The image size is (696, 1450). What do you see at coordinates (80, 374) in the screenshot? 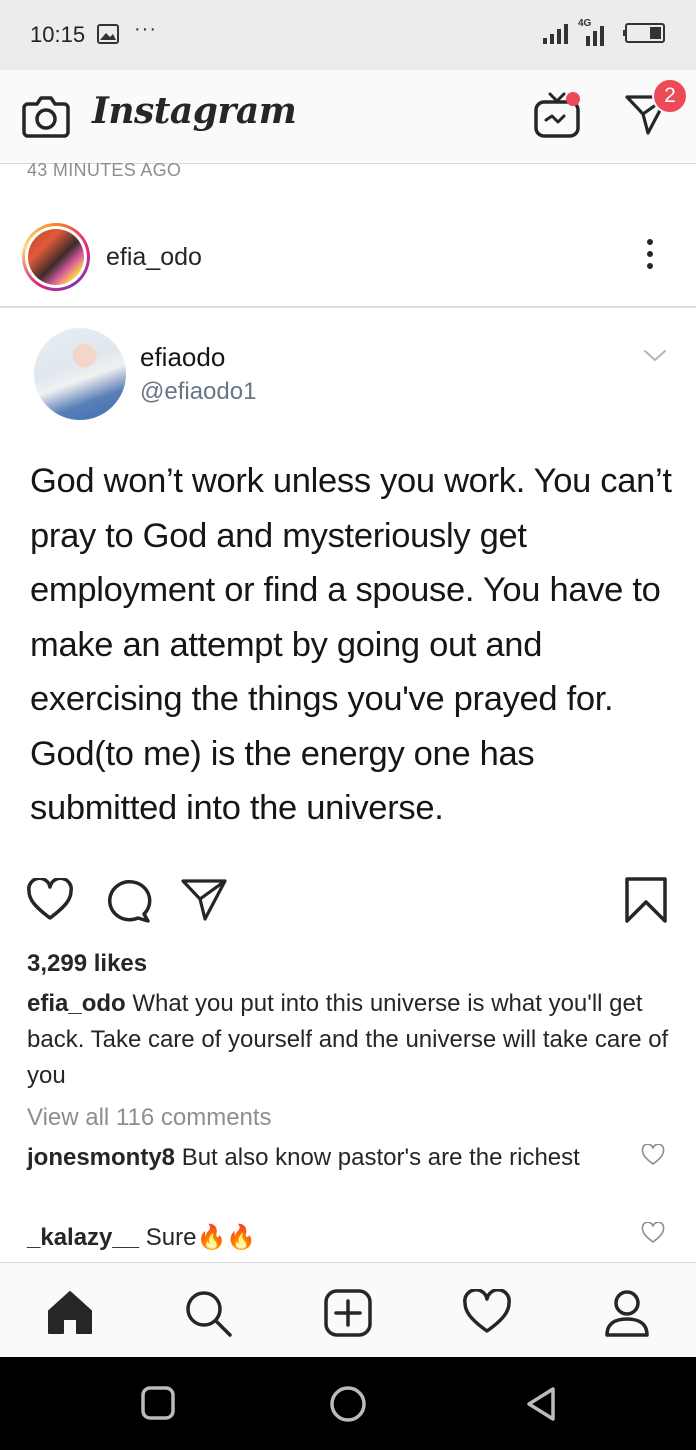
I see `tweet-author-avatar` at bounding box center [80, 374].